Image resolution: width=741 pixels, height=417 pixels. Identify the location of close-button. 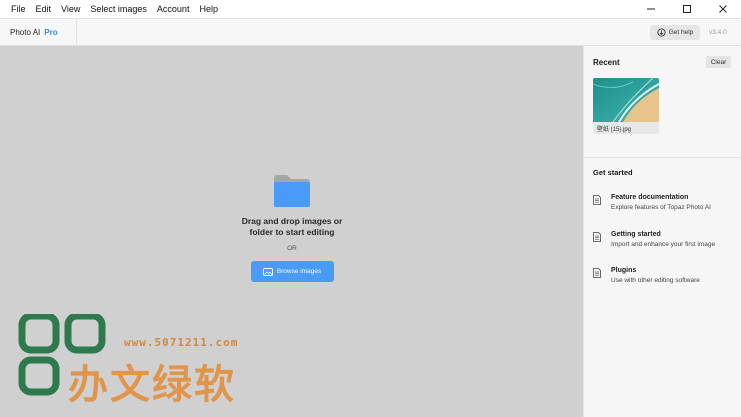
(723, 9).